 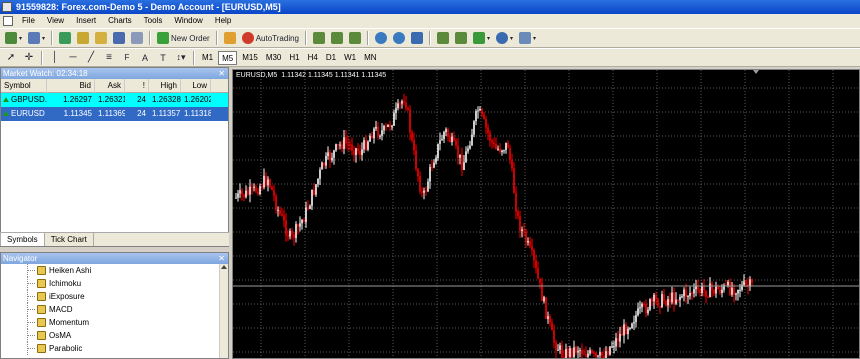 I want to click on timeframe-m1: M1, so click(x=207, y=58).